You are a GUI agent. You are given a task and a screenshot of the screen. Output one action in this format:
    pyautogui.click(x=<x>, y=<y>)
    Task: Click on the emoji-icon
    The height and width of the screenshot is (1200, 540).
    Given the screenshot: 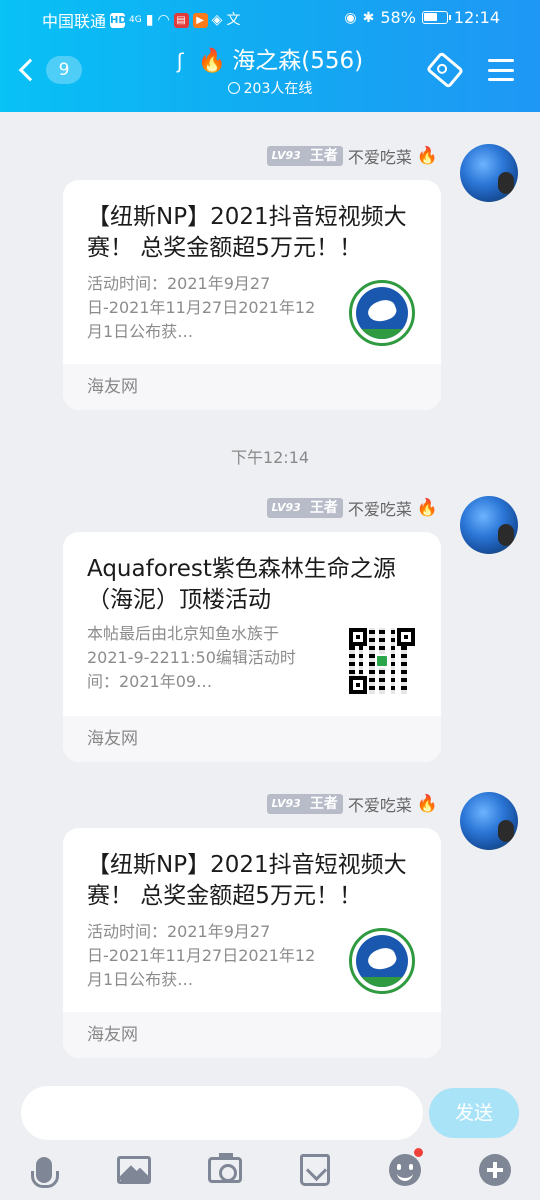 What is the action you would take?
    pyautogui.click(x=405, y=1169)
    